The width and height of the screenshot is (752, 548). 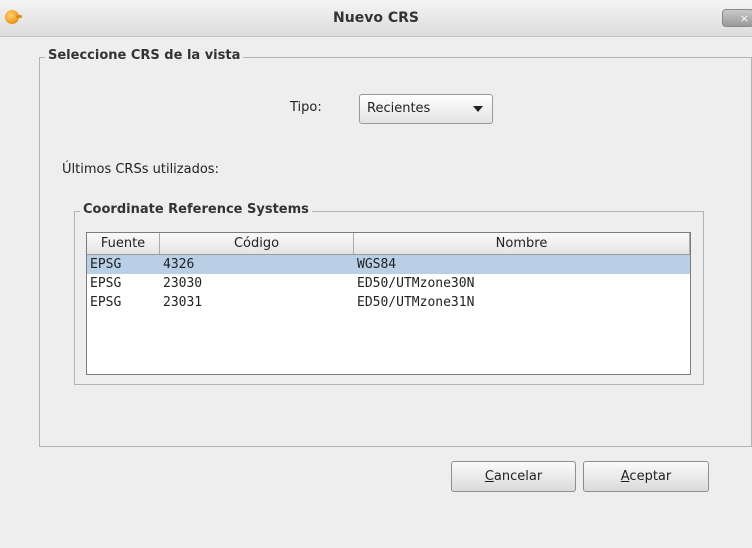 I want to click on table-row: EPSG 23031 ED50/UTMzone31N, so click(x=388, y=302).